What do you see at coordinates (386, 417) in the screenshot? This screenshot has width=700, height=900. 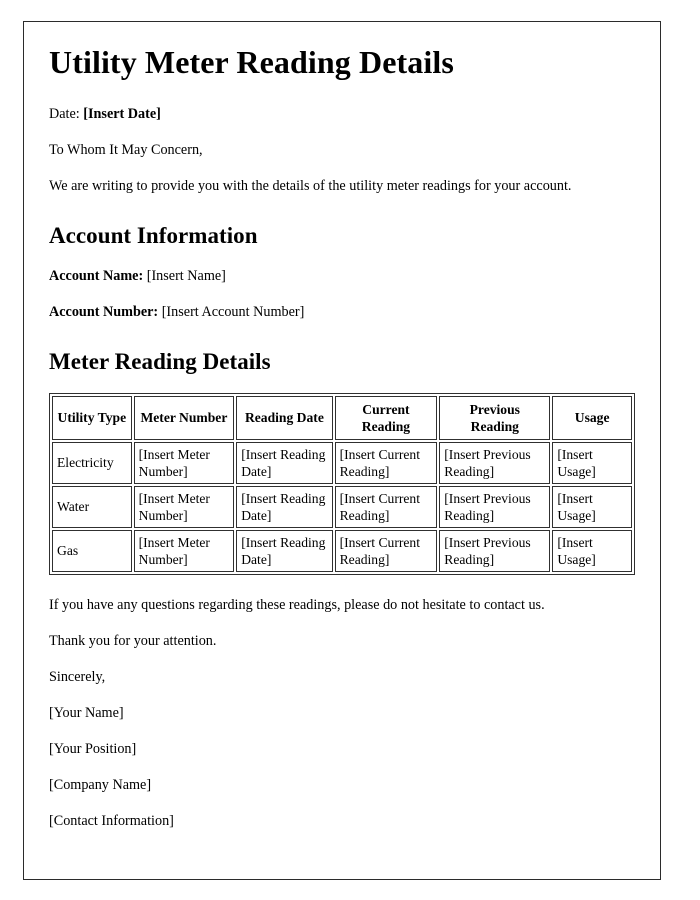 I see `column-header-current-reading: Current Reading` at bounding box center [386, 417].